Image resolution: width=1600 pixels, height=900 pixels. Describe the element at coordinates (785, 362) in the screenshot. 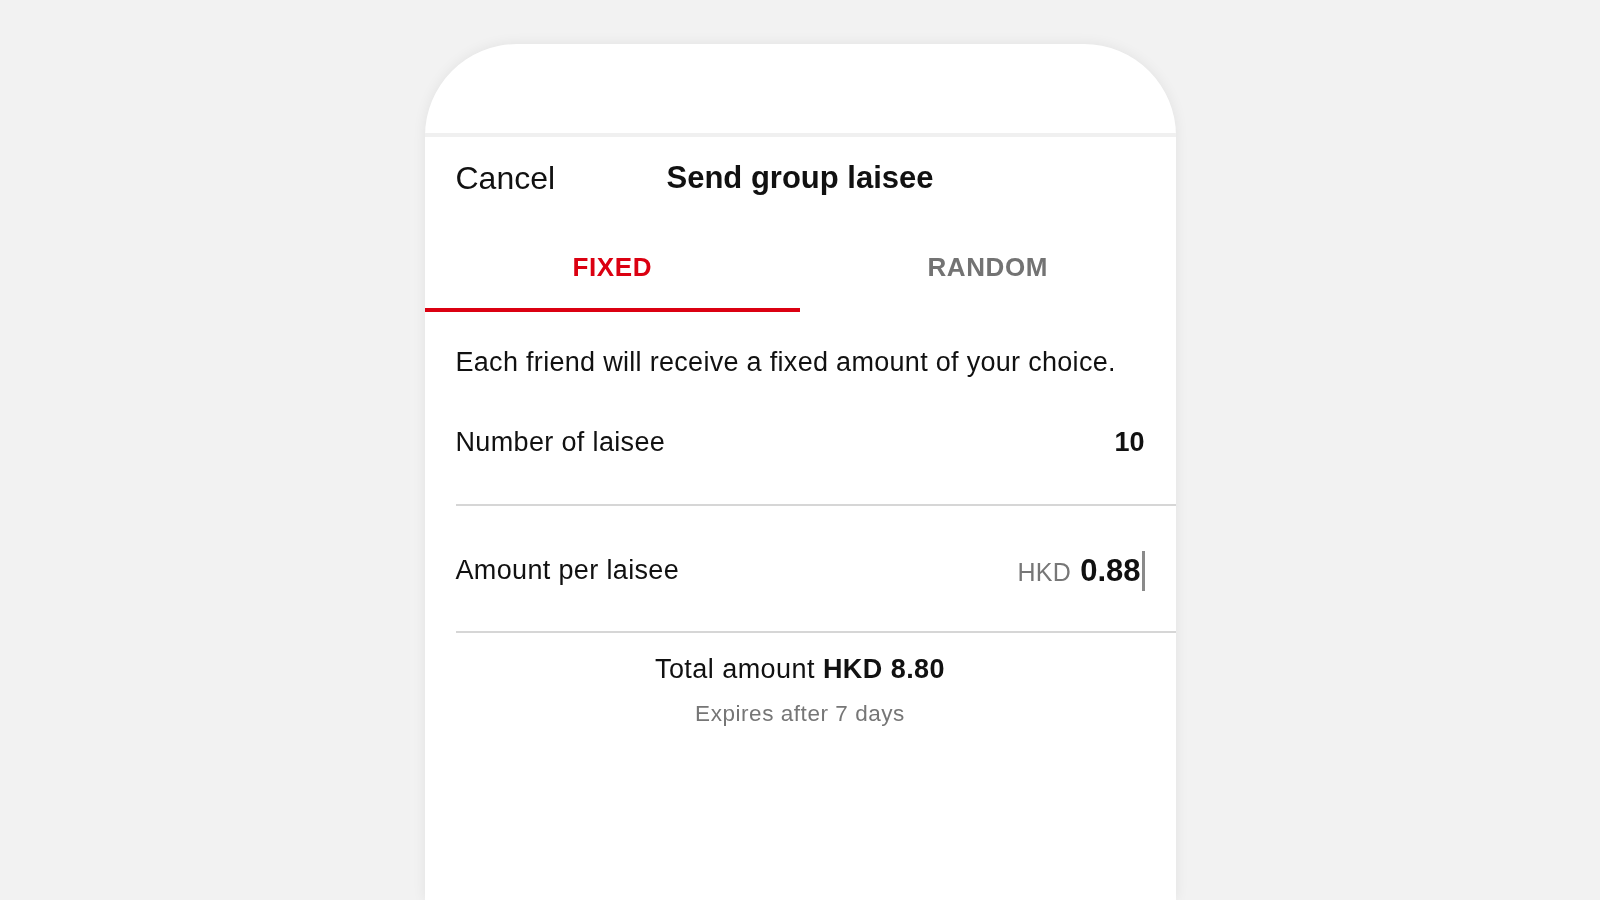

I see `description-text: Each friend will receive a fixed amount of your choice.` at that location.